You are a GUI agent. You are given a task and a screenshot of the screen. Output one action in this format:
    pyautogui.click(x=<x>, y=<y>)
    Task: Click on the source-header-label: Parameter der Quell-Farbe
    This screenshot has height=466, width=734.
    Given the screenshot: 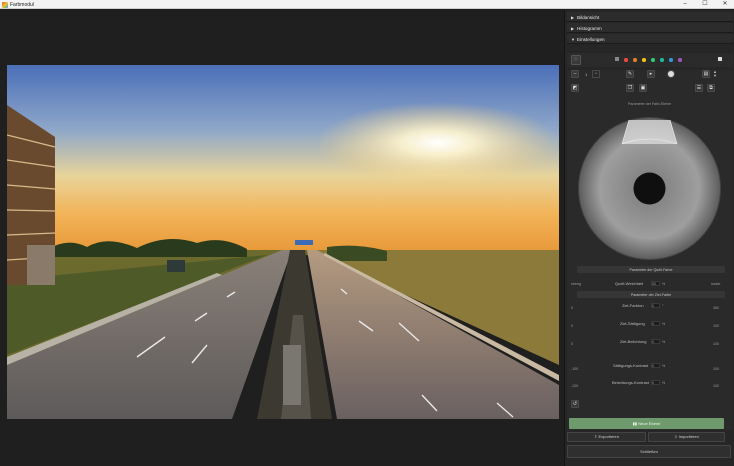 What is the action you would take?
    pyautogui.click(x=651, y=269)
    